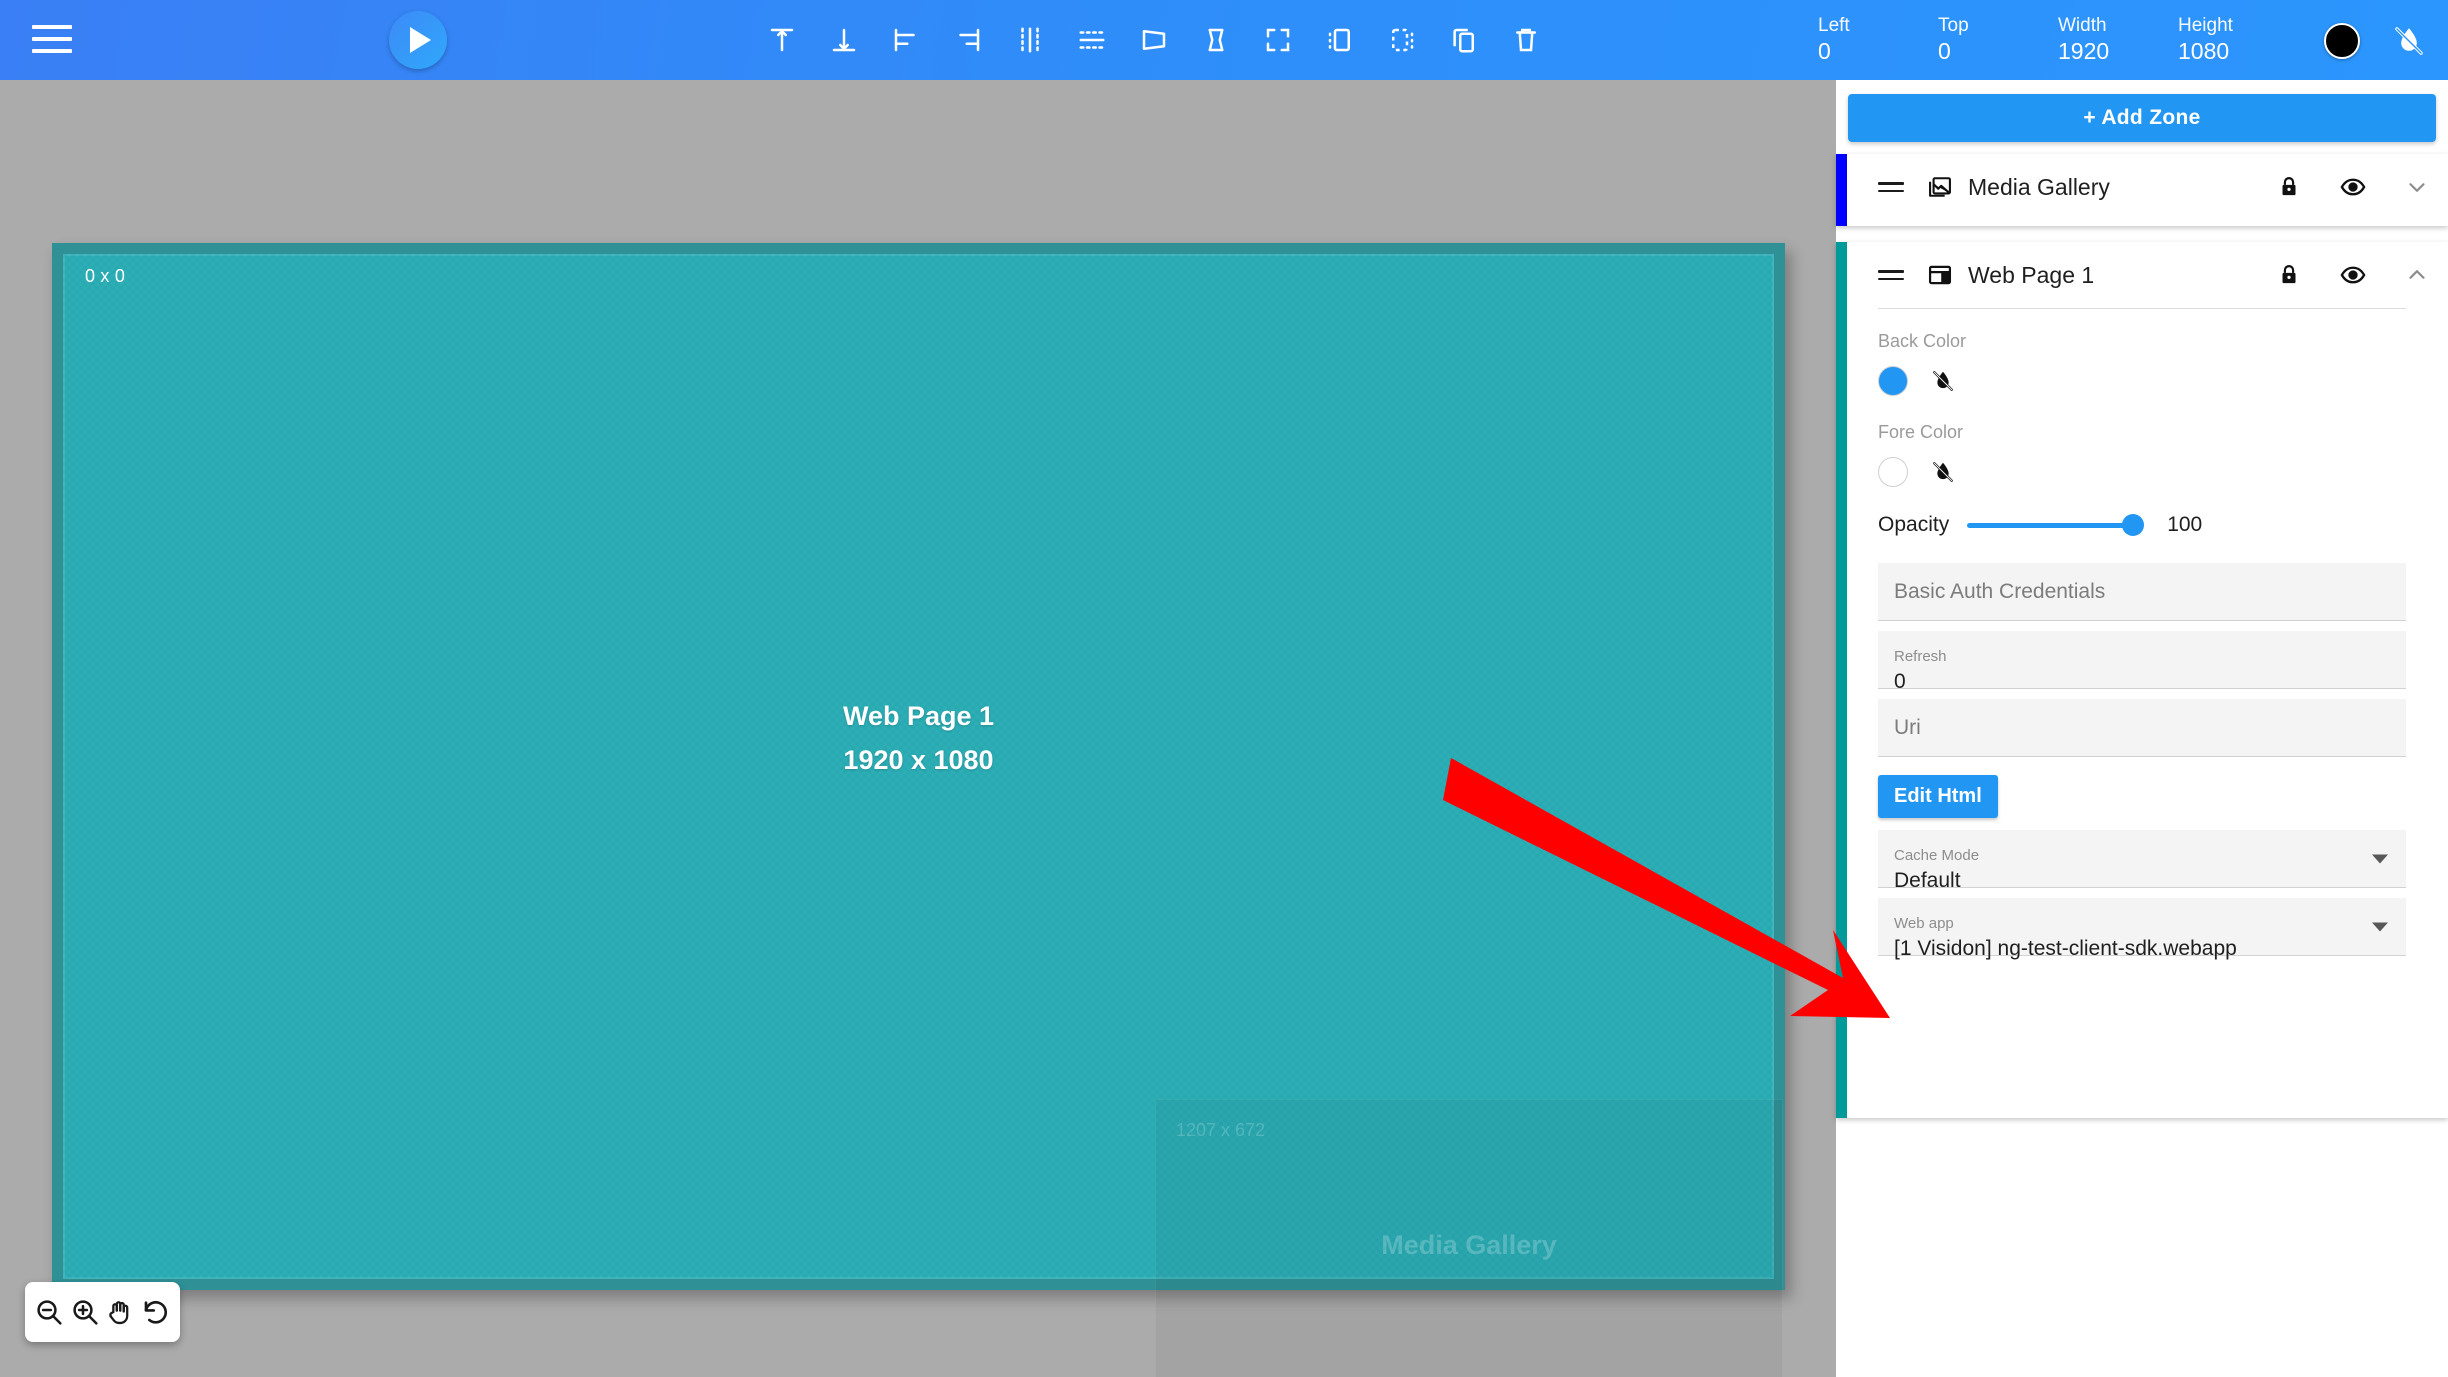 The image size is (2448, 1377). What do you see at coordinates (1402, 40) in the screenshot?
I see `send-to-back-icon` at bounding box center [1402, 40].